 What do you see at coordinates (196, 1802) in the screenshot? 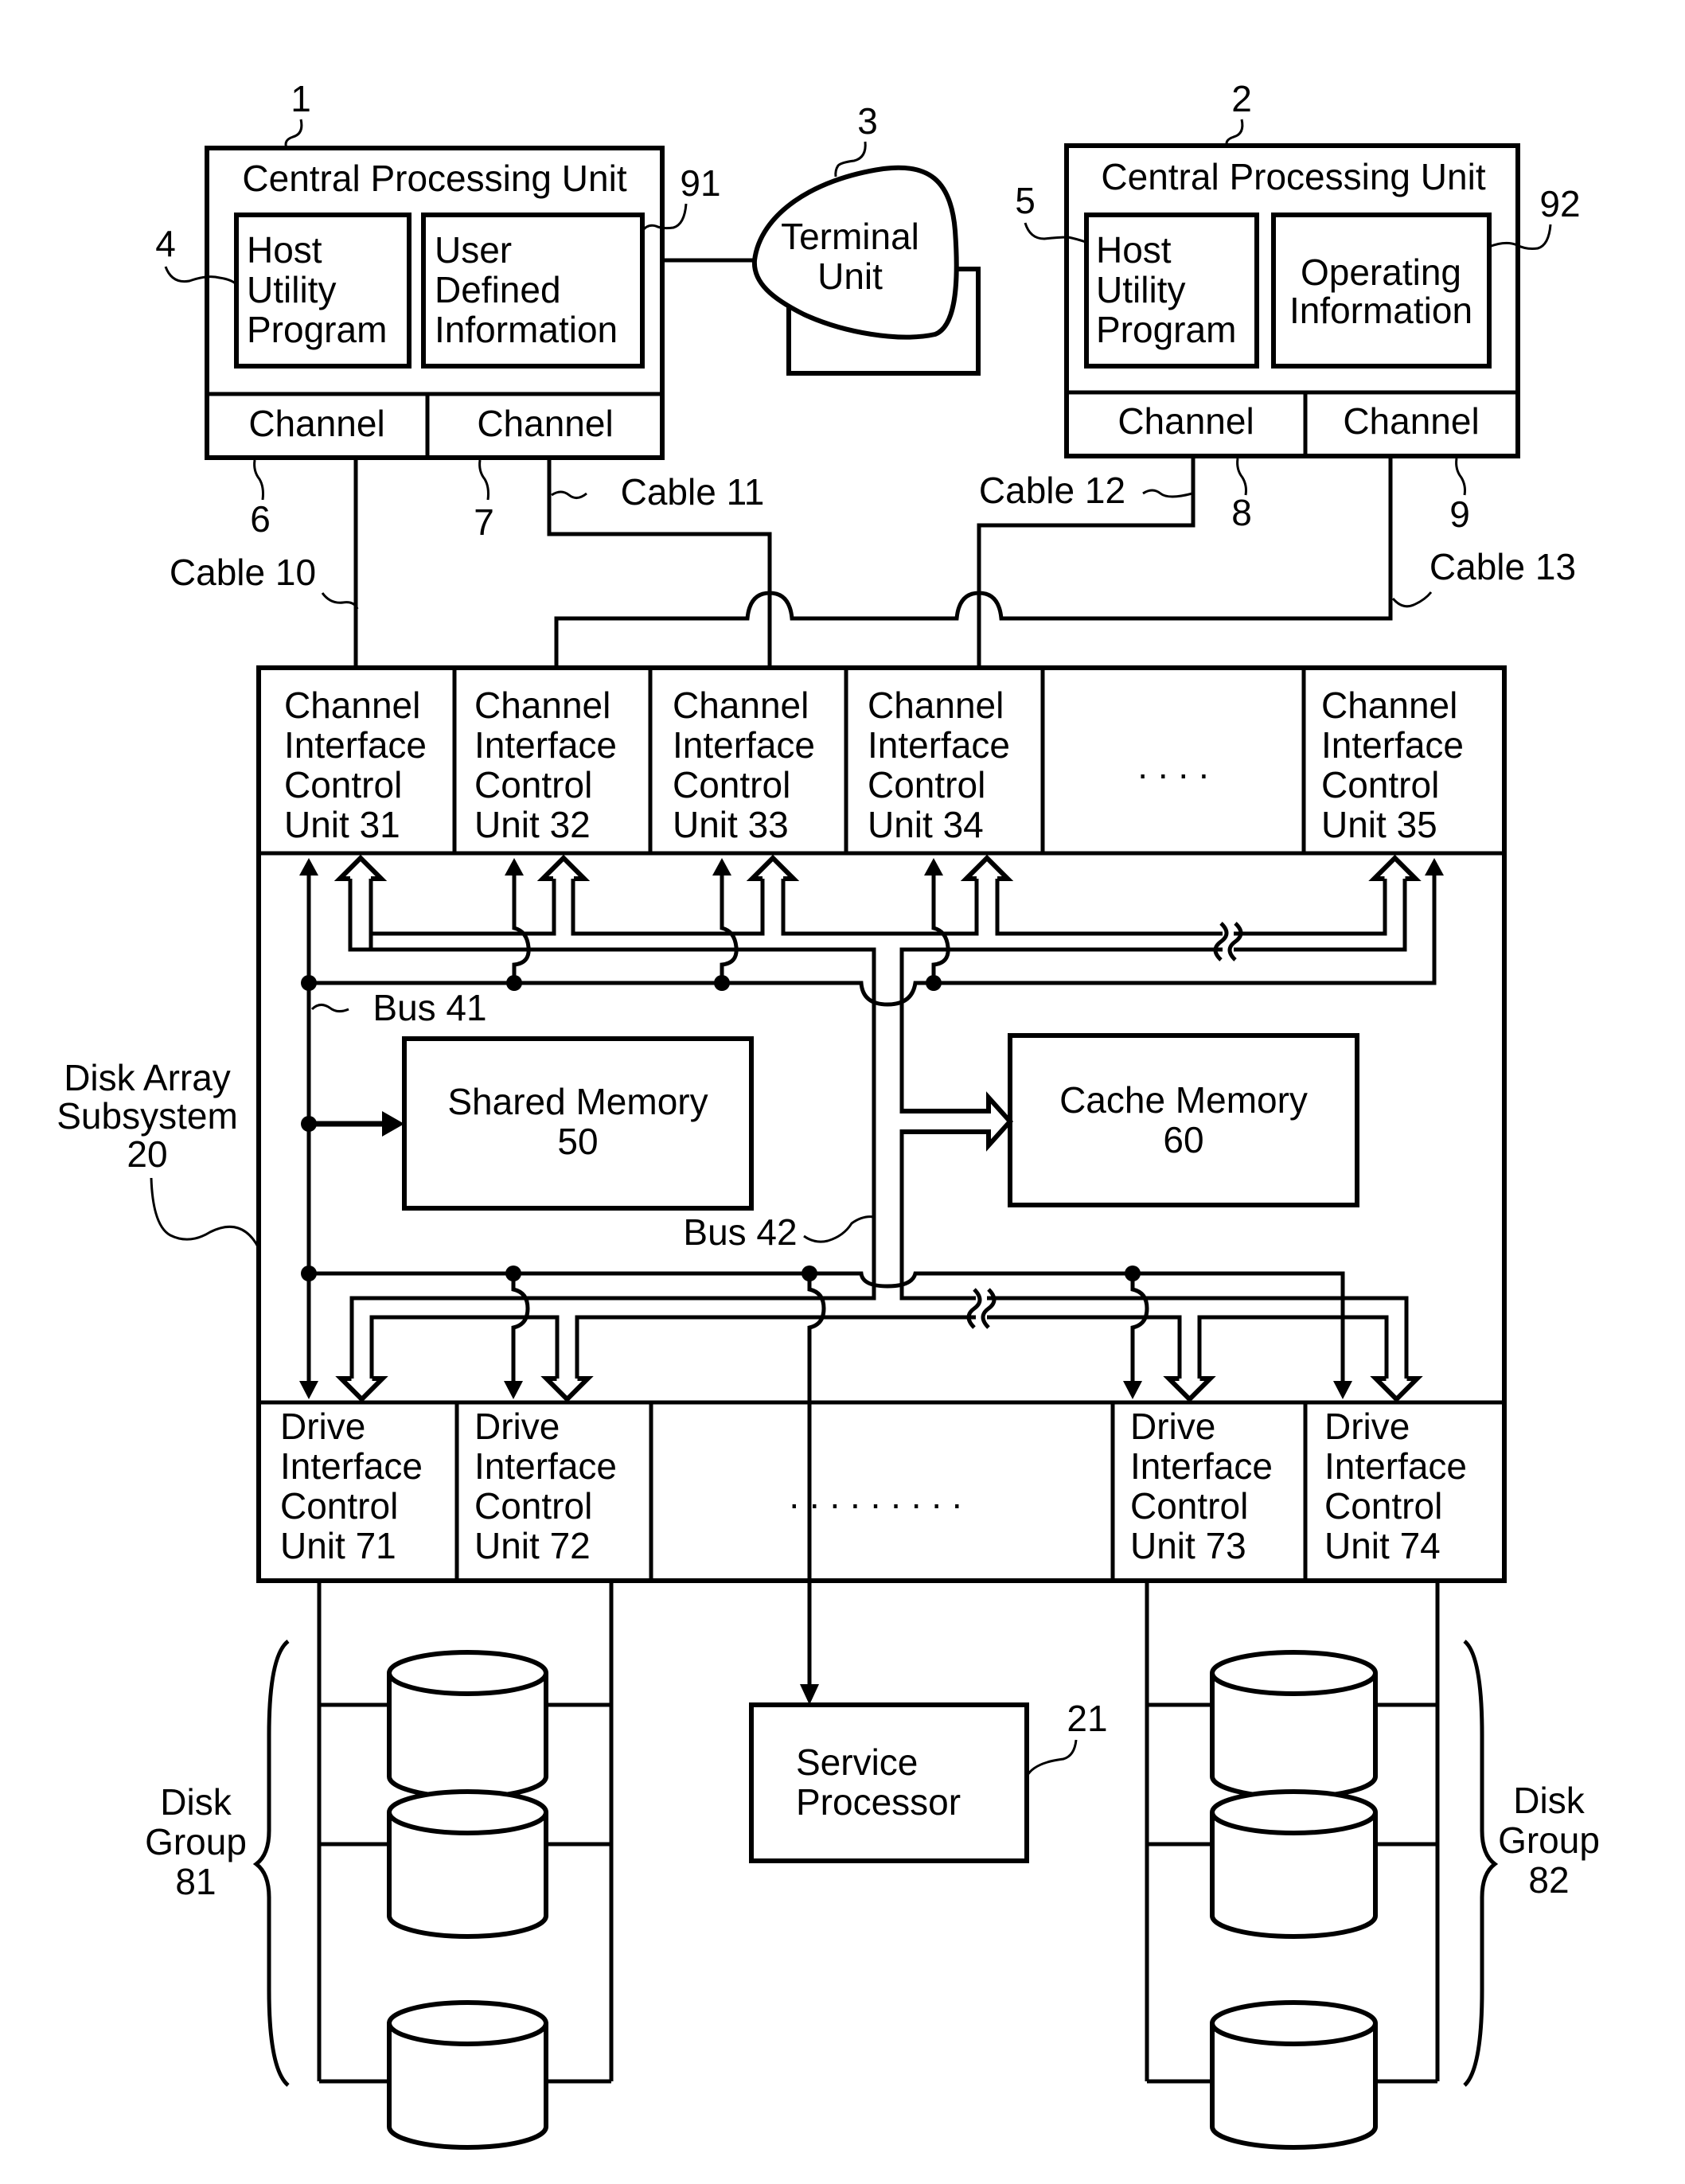
I see `disk-group-81-line-1: Disk` at bounding box center [196, 1802].